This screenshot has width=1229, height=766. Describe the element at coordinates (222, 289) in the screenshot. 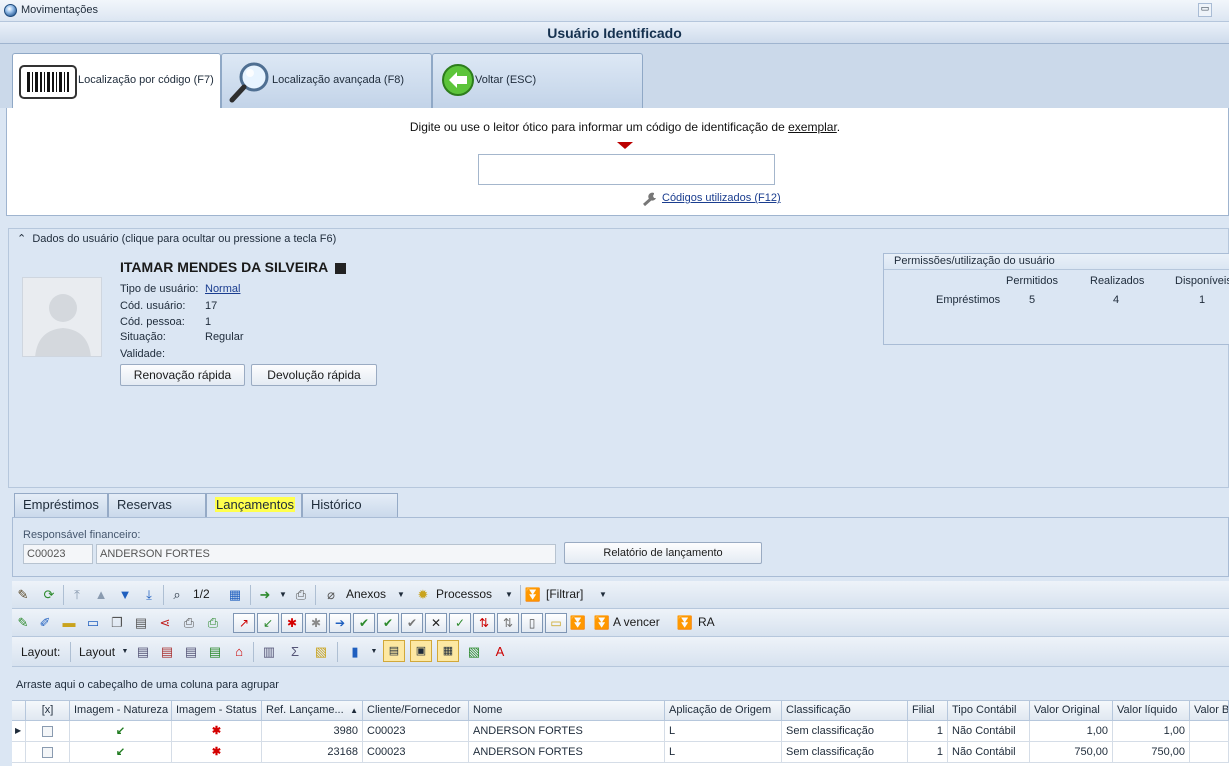

I see `user-type-link: Normal` at that location.